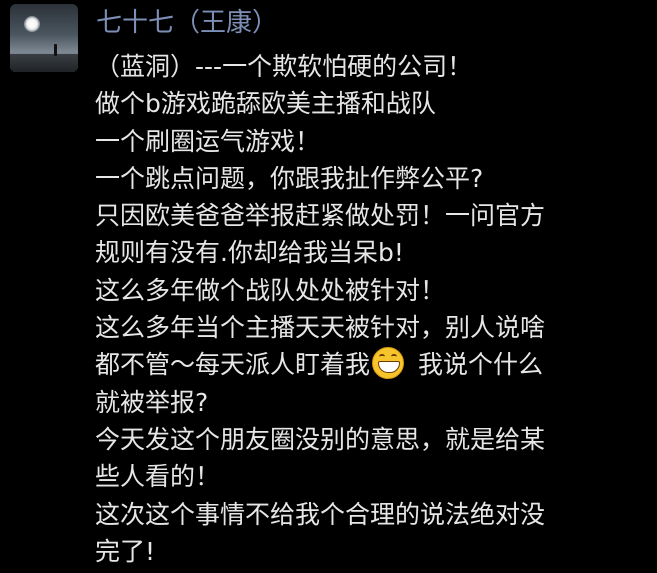 This screenshot has width=657, height=573. What do you see at coordinates (481, 365) in the screenshot?
I see `post-line-9-end: 我说个什么` at bounding box center [481, 365].